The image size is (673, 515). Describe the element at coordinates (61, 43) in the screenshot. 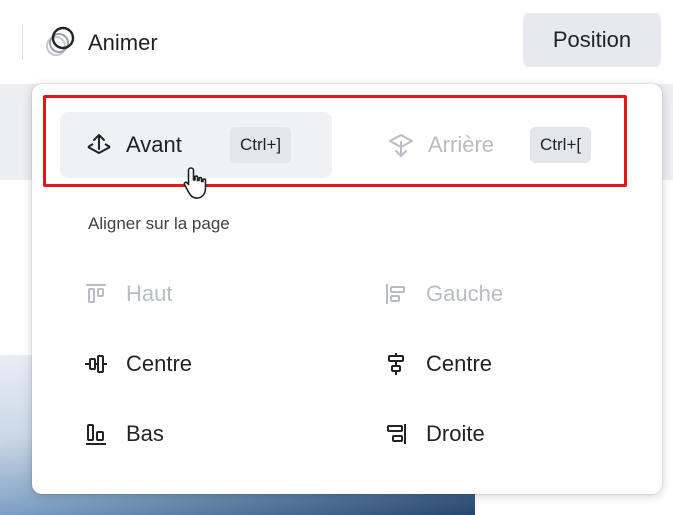

I see `animate-rings-icon` at that location.